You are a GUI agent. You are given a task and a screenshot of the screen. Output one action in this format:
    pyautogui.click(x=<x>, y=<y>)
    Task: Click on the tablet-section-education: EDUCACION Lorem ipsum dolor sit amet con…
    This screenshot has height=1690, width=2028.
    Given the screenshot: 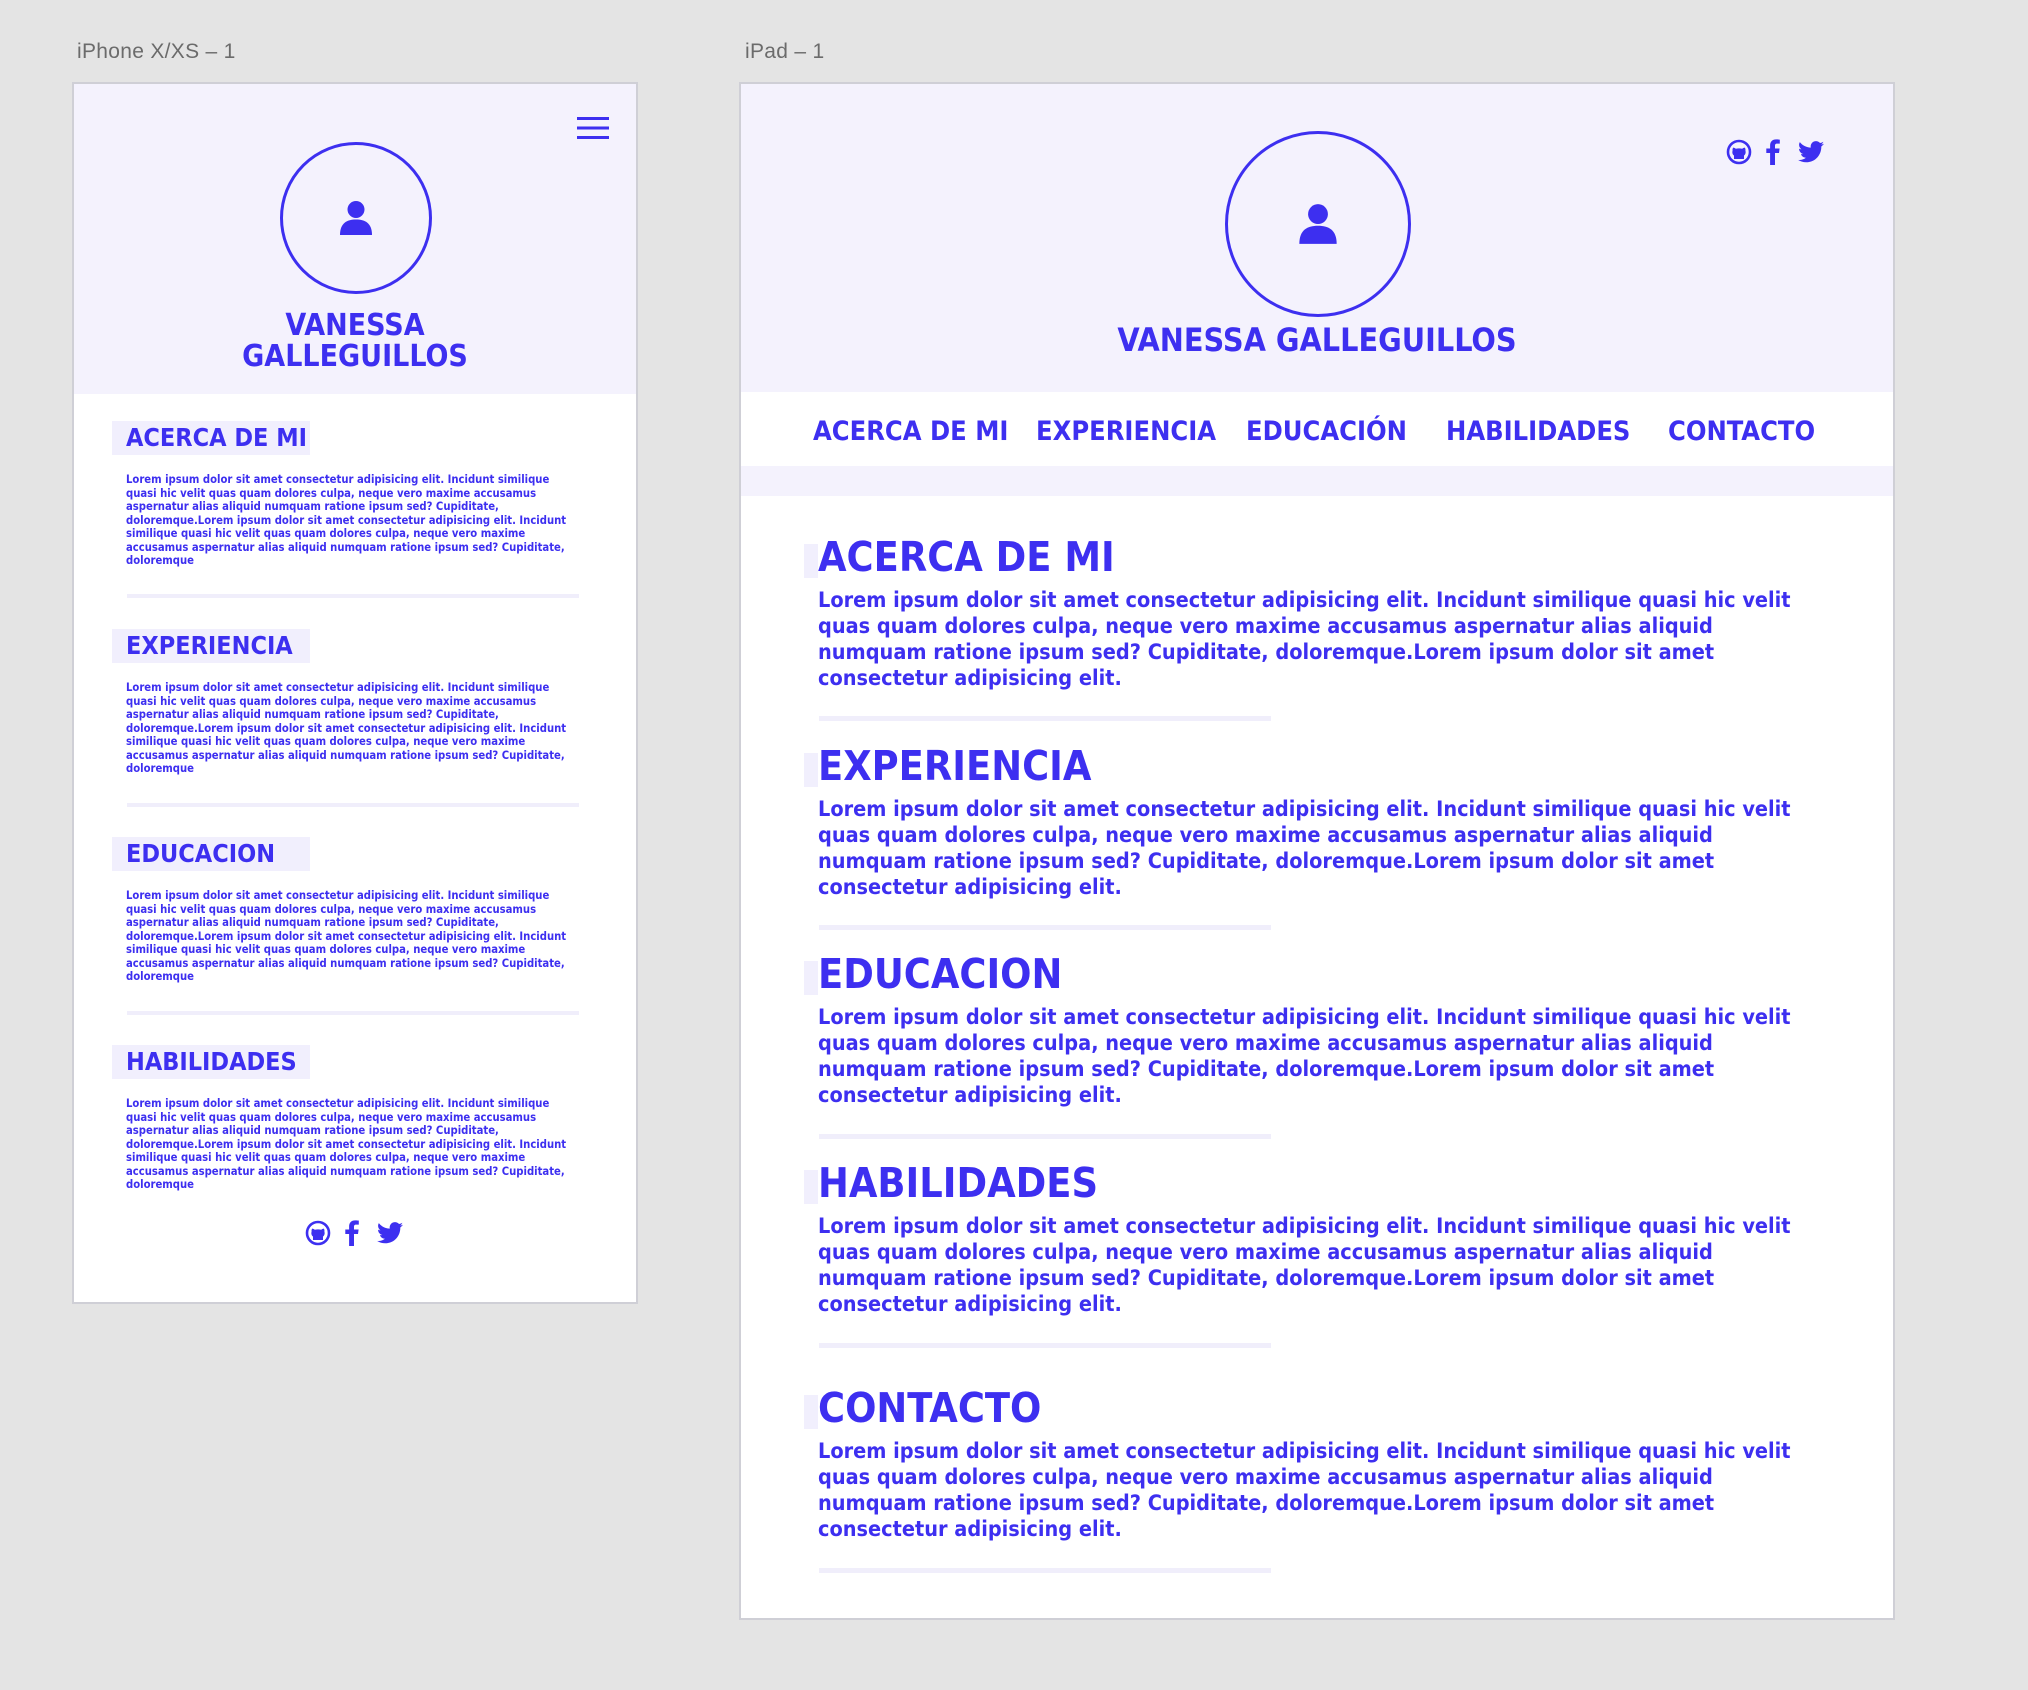 What is the action you would take?
    pyautogui.click(x=1324, y=1029)
    